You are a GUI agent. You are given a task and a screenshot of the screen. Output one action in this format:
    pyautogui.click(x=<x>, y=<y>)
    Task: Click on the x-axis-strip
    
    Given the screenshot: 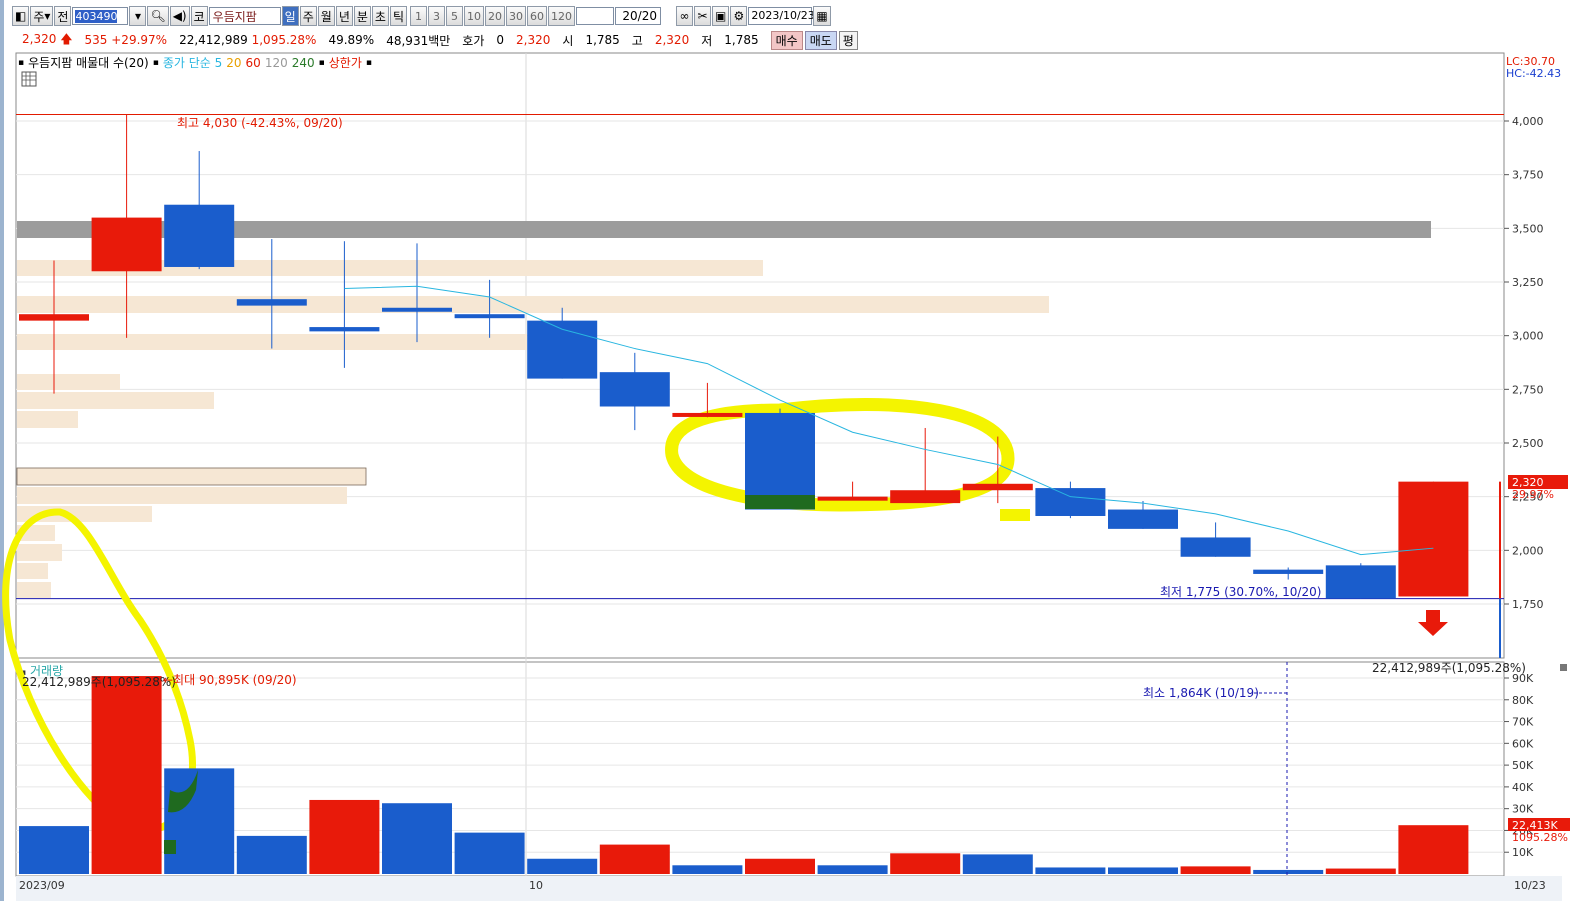 What is the action you would take?
    pyautogui.click(x=789, y=888)
    